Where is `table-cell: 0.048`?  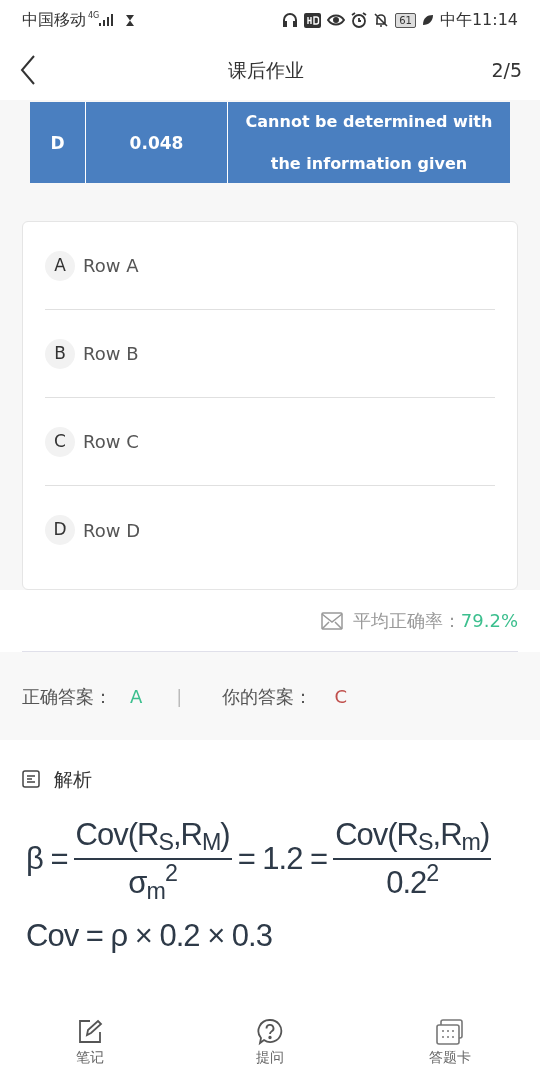
table-cell: 0.048 is located at coordinates (156, 142).